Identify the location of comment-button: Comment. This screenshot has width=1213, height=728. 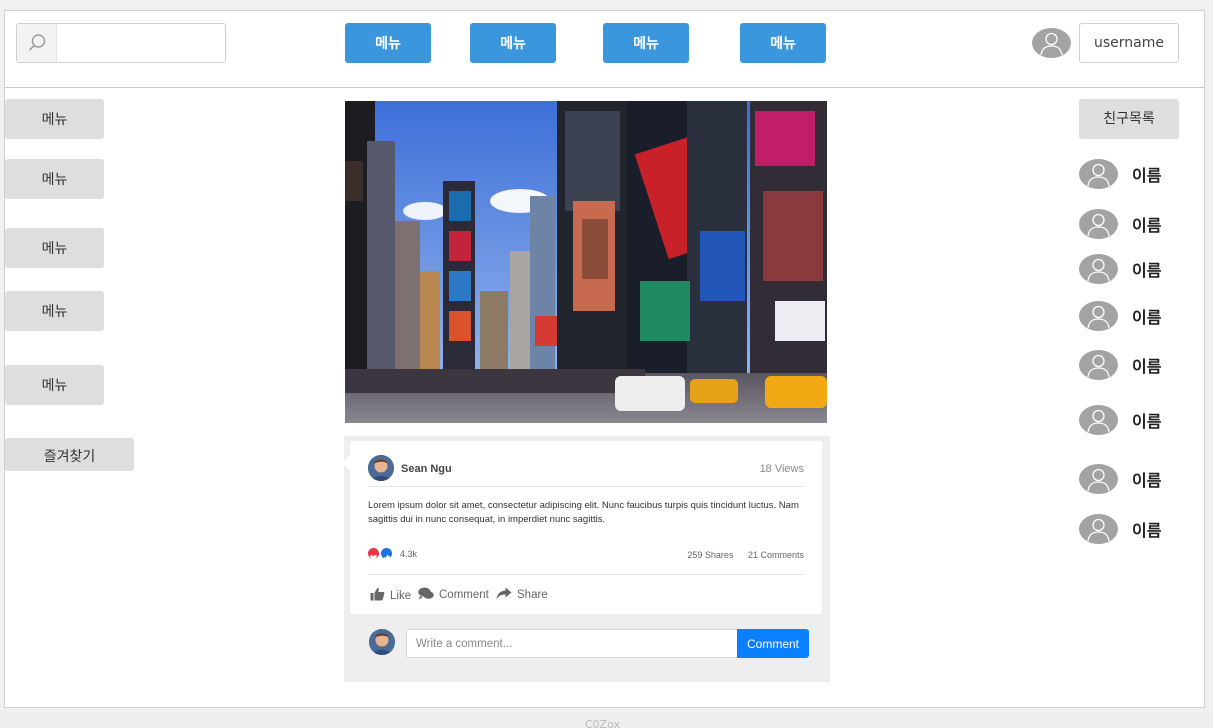
(453, 594).